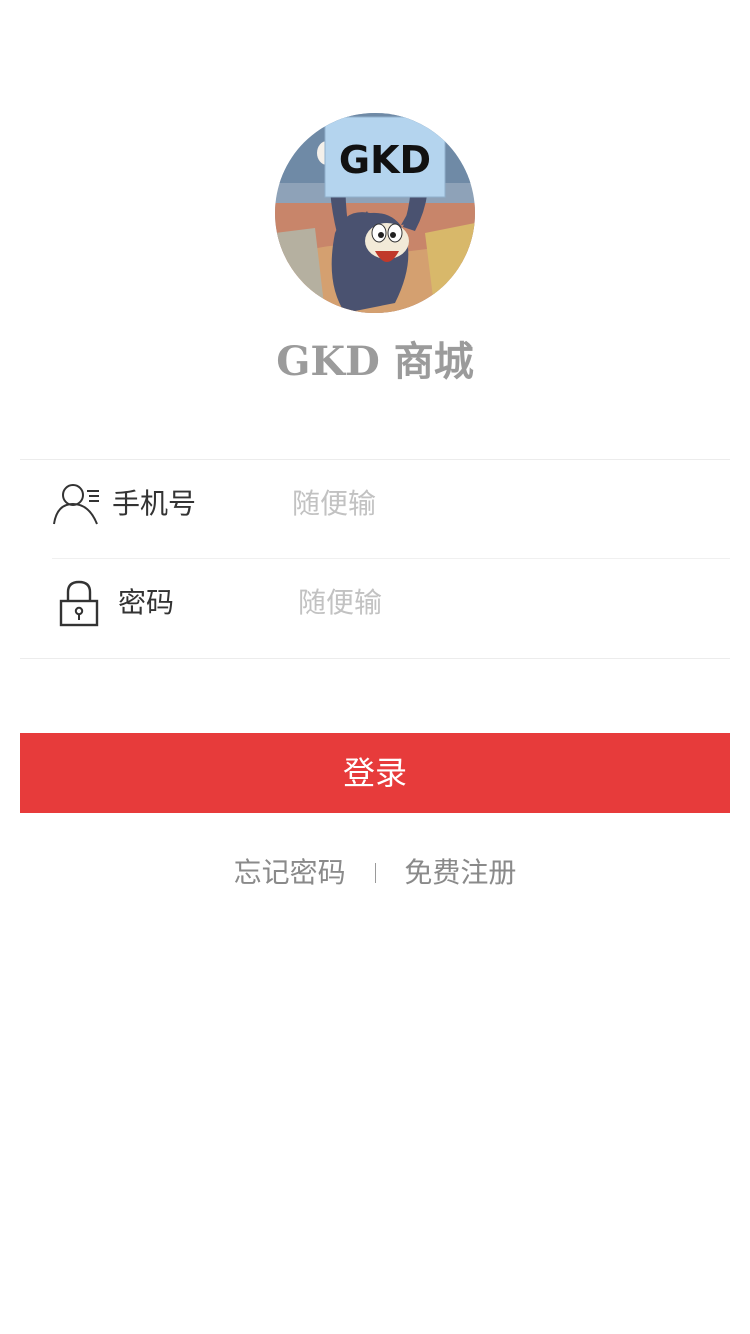  Describe the element at coordinates (76, 505) in the screenshot. I see `user-icon` at that location.